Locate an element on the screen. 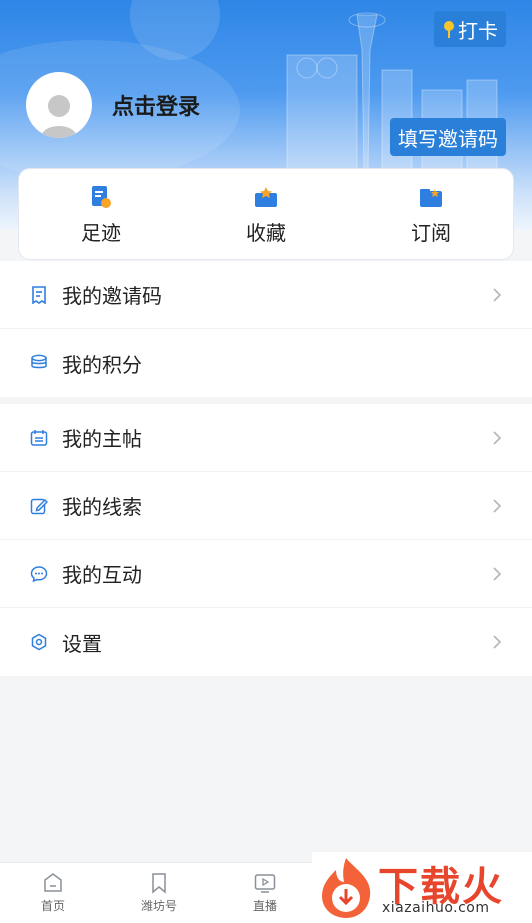  avatar is located at coordinates (59, 105).